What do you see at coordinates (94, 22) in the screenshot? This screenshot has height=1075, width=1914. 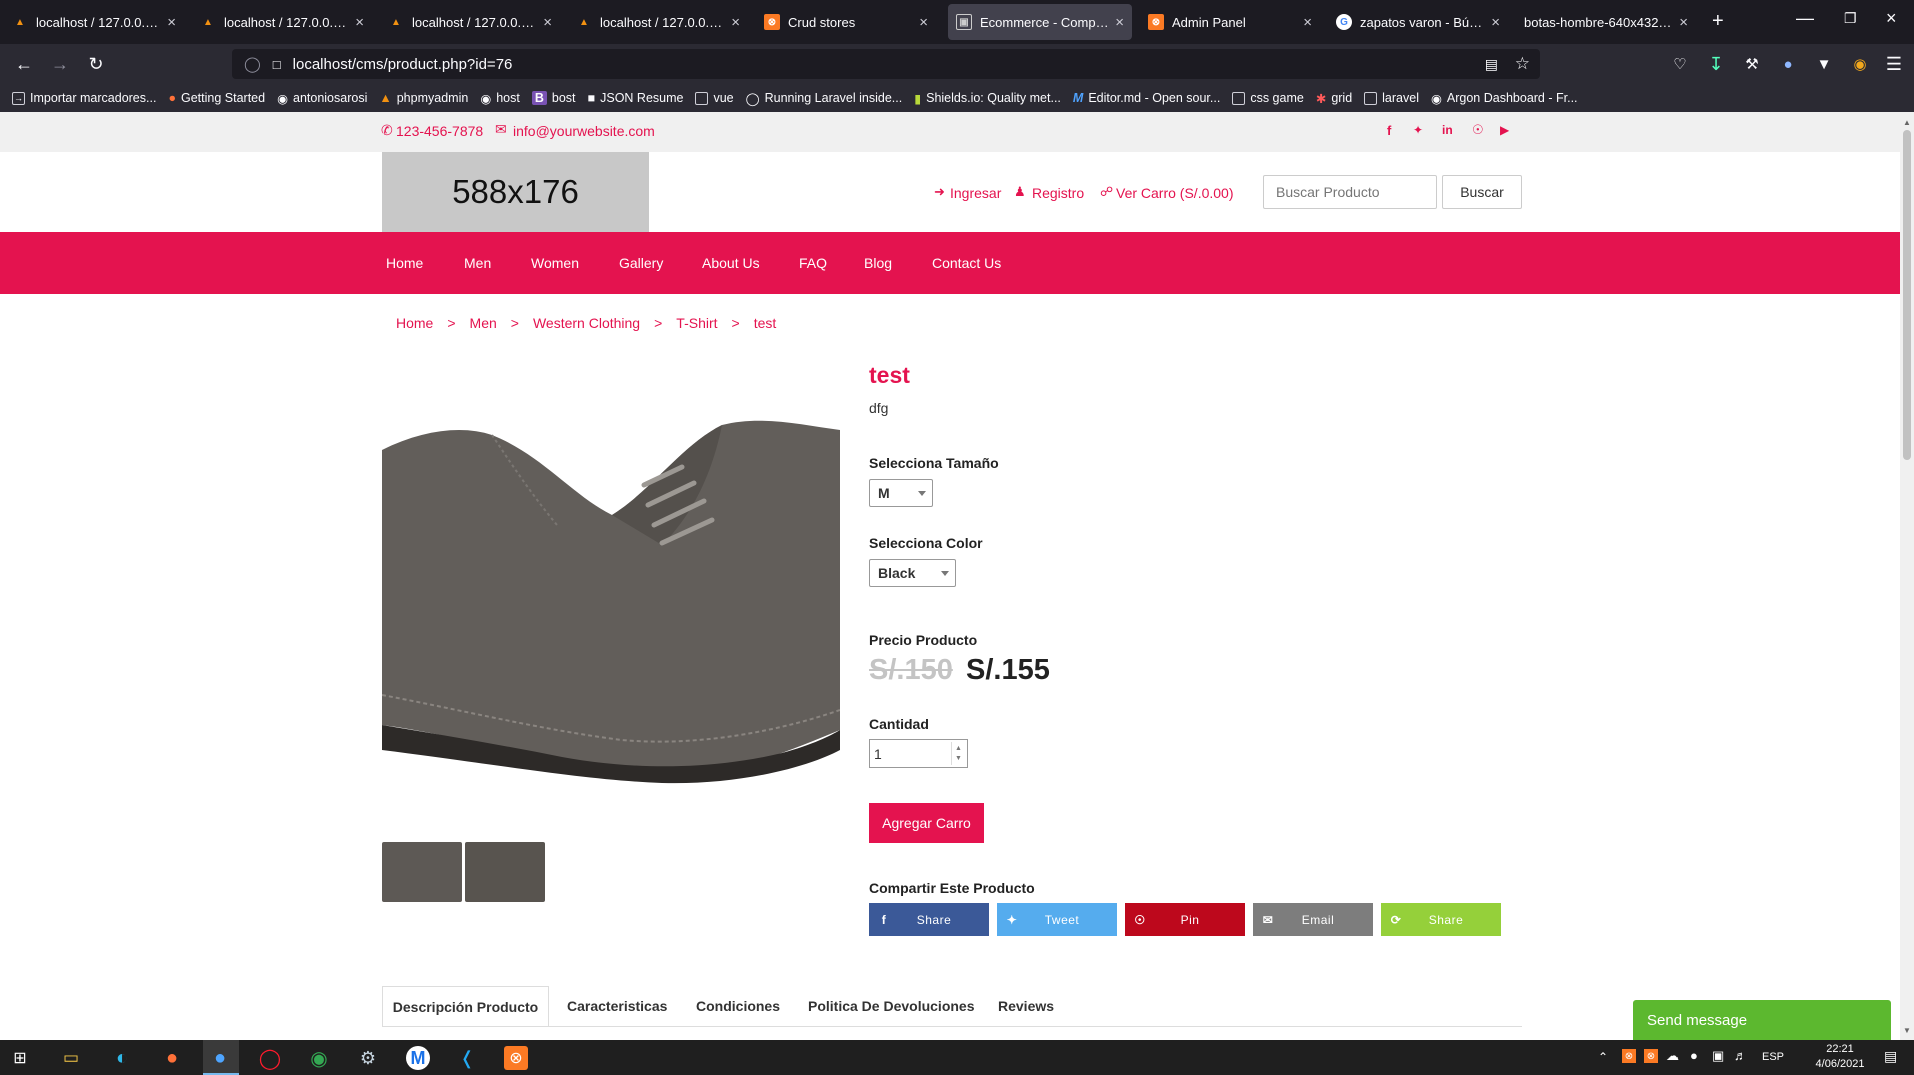 I see `browser-tab: ▲ localhost / 127.0.0.1 | php ×` at bounding box center [94, 22].